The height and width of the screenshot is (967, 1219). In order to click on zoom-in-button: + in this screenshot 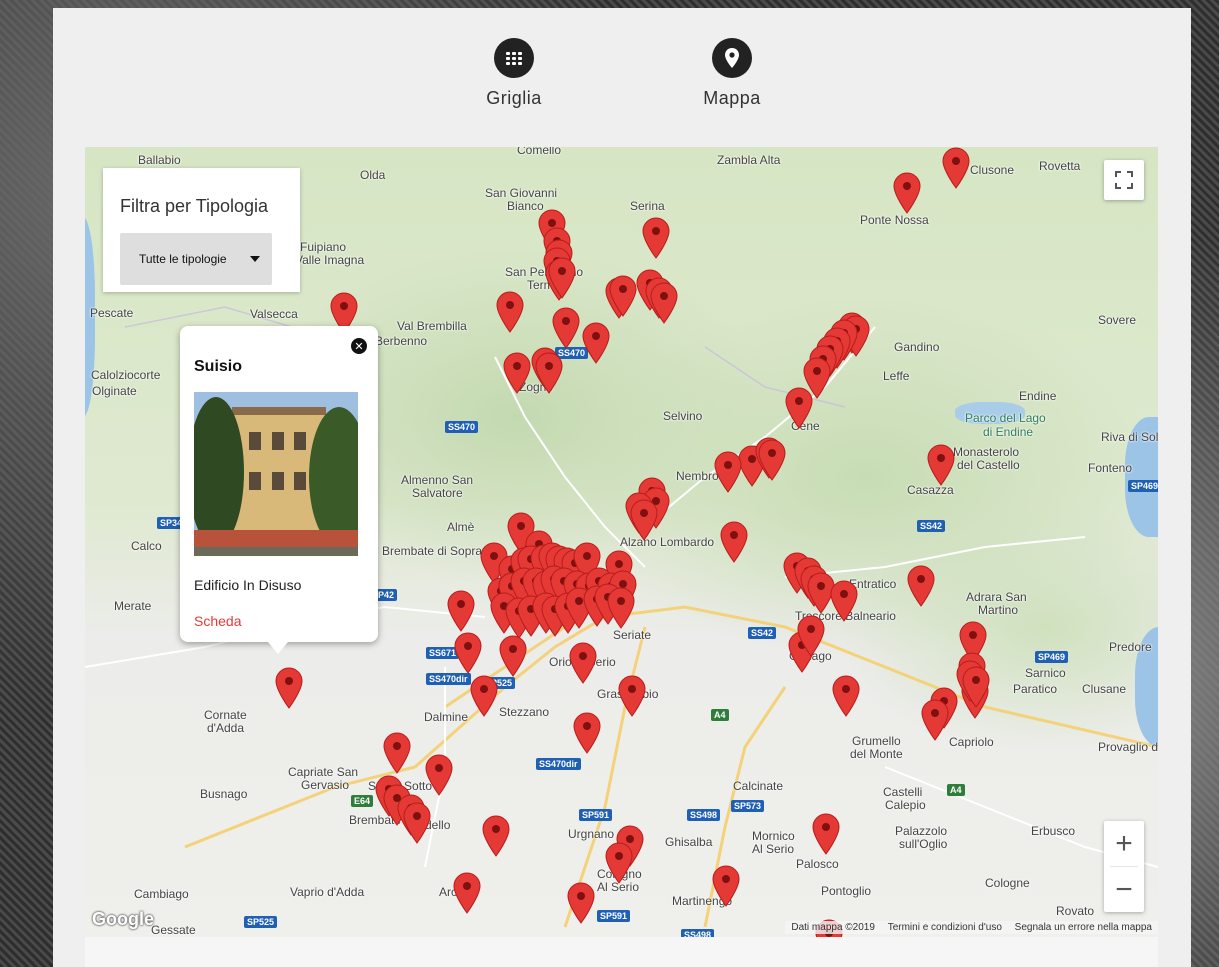, I will do `click(1124, 843)`.